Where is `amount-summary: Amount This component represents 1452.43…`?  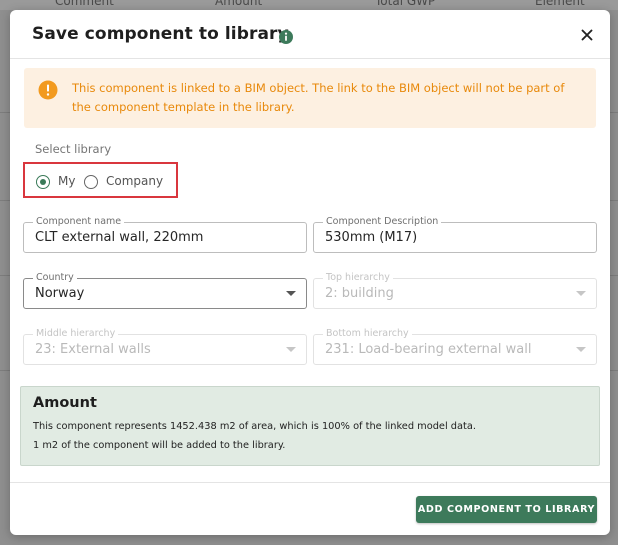
amount-summary: Amount This component represents 1452.43… is located at coordinates (310, 426).